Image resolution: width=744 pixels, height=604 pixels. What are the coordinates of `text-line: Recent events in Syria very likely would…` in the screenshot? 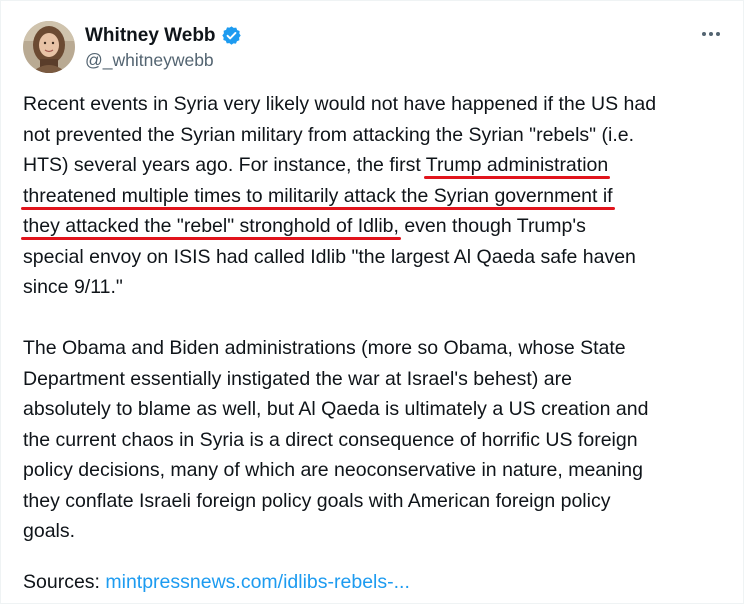 It's located at (340, 104).